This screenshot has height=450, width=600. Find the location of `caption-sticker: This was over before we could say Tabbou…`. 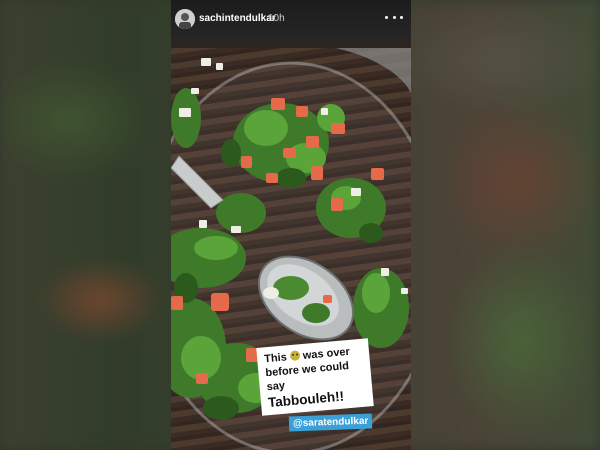

caption-sticker: This was over before we could say Tabbou… is located at coordinates (315, 377).